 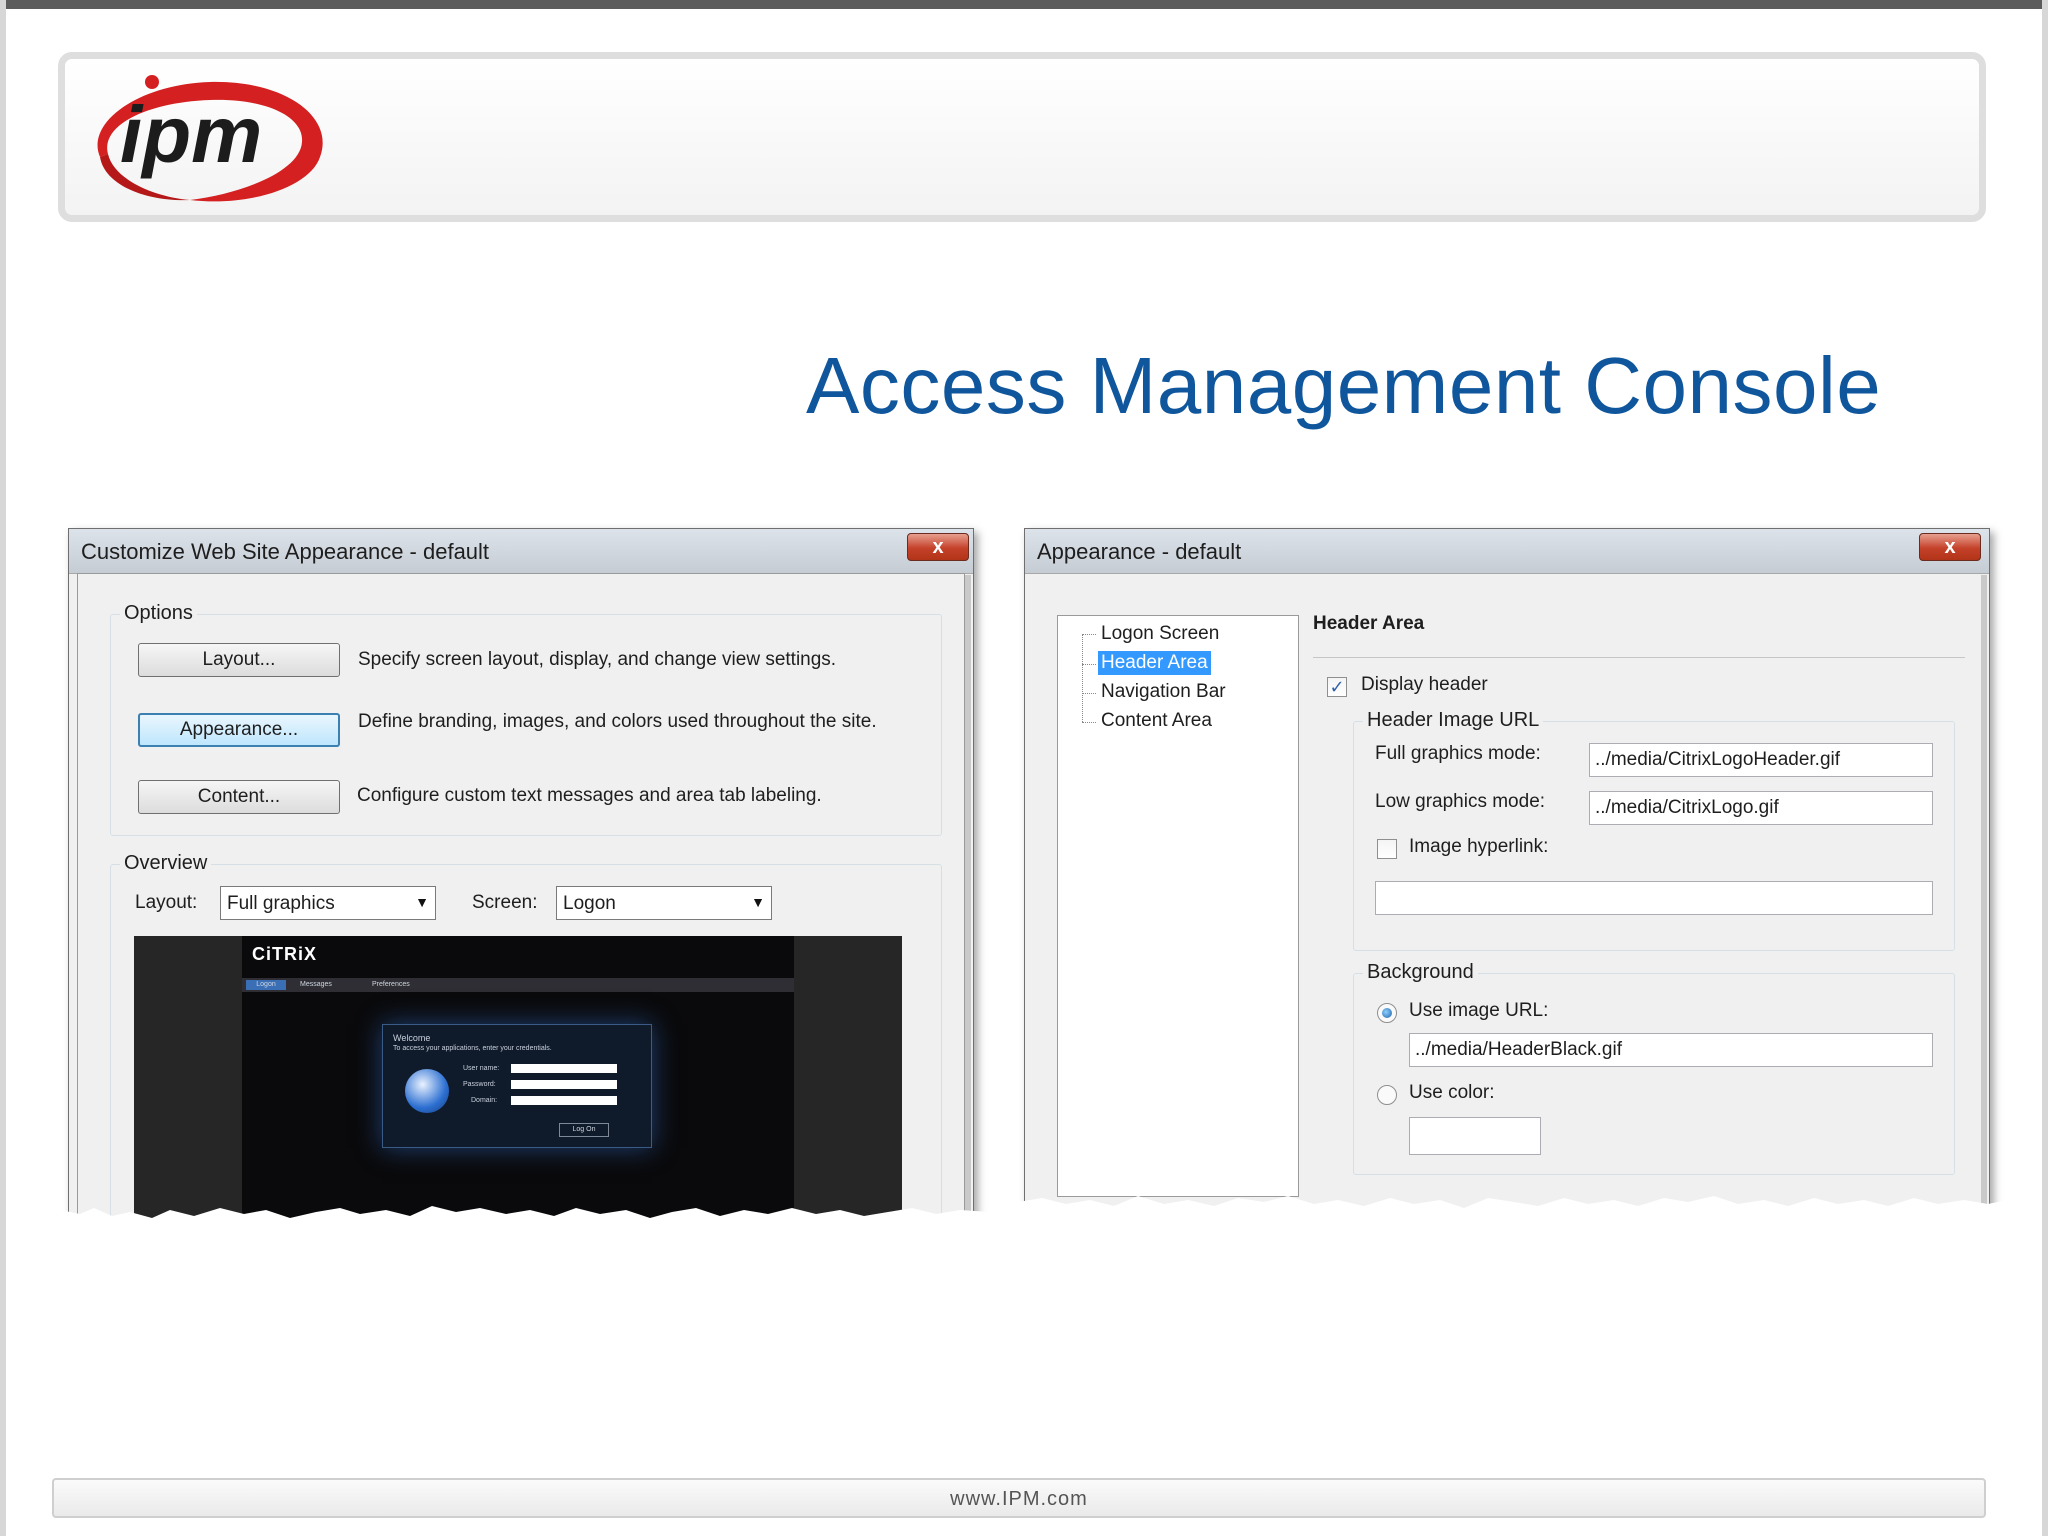 I want to click on background-color-input, so click(x=1475, y=1136).